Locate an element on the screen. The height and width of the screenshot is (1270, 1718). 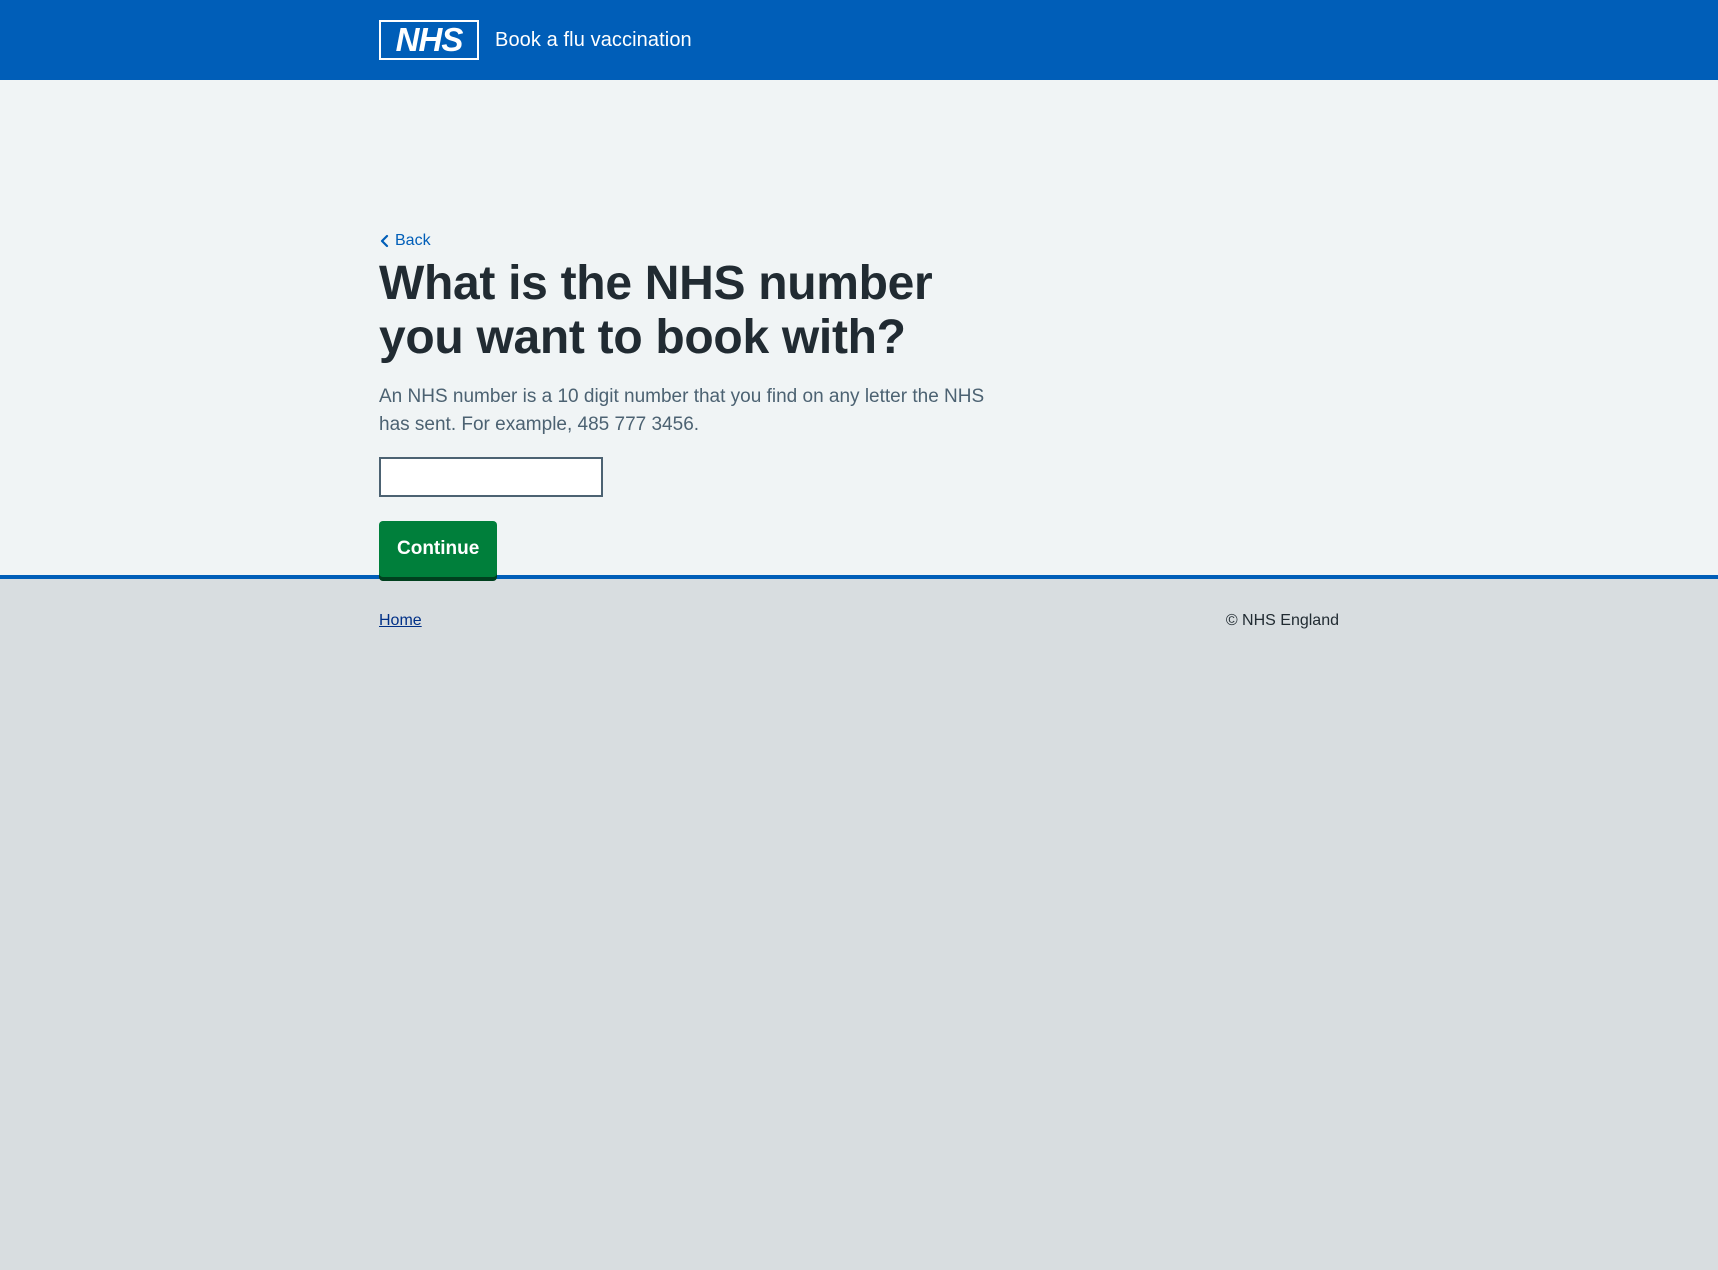
nhs-logo-icon: NHS is located at coordinates (429, 40).